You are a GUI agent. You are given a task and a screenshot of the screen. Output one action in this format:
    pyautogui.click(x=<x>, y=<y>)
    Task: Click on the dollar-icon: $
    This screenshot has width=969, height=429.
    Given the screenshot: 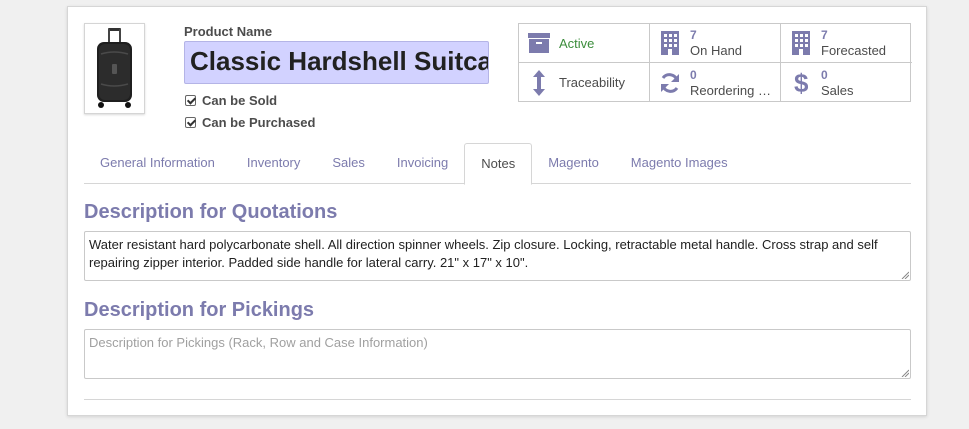 What is the action you would take?
    pyautogui.click(x=801, y=83)
    